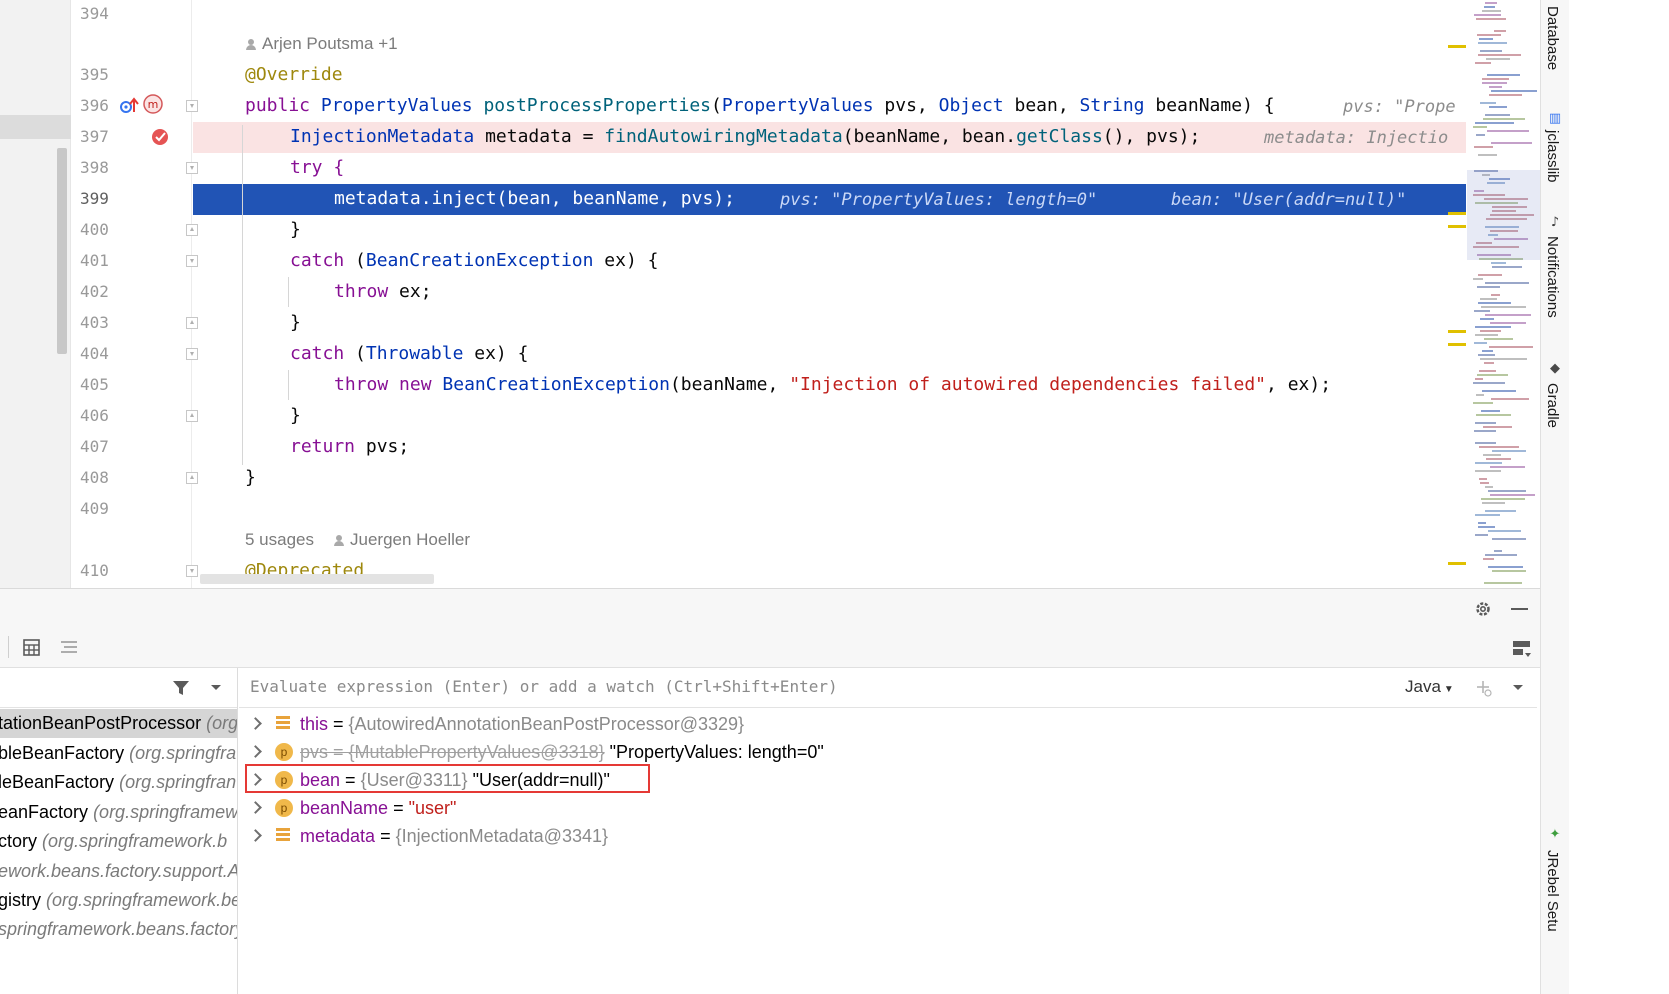  Describe the element at coordinates (1552, 38) in the screenshot. I see `tool-database: Database` at that location.